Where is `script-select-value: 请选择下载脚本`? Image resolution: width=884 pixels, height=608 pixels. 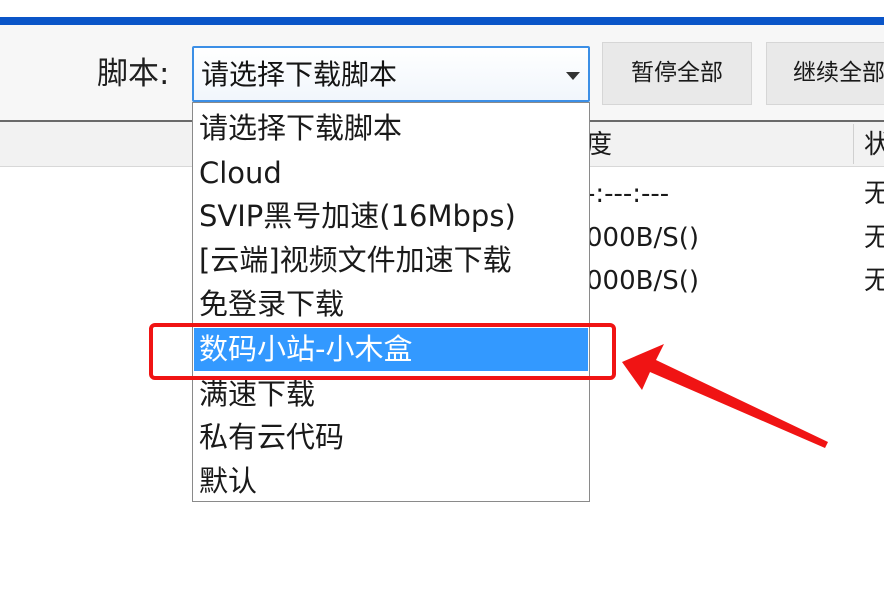
script-select-value: 请选择下载脚本 is located at coordinates (299, 74).